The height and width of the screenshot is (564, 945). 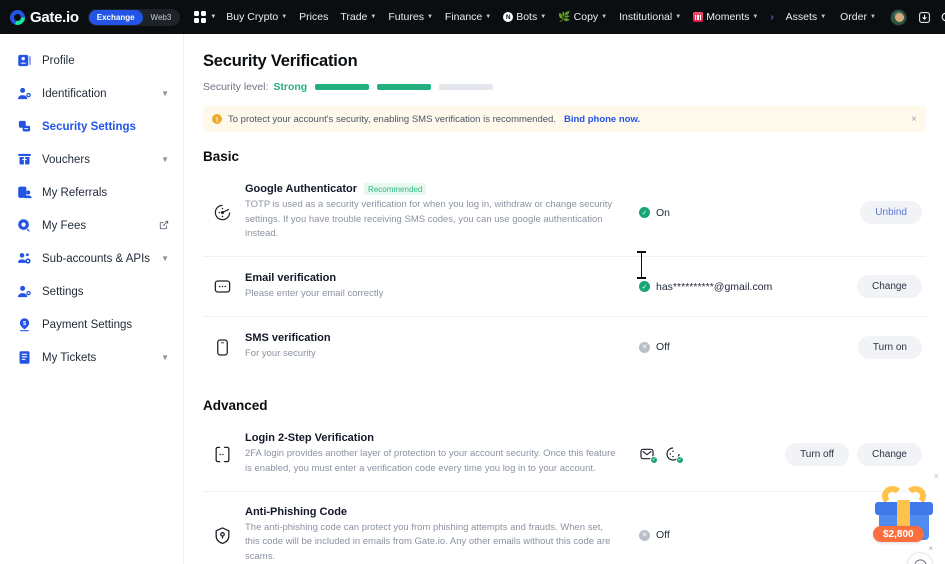 What do you see at coordinates (699, 347) in the screenshot?
I see `row-status: ✕ Off` at bounding box center [699, 347].